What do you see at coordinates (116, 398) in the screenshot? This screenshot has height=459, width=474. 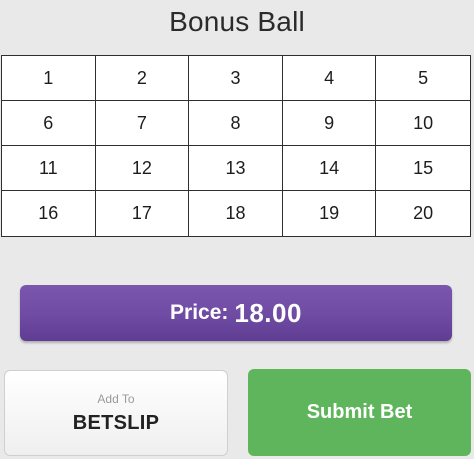 I see `add-to-label: Add To` at bounding box center [116, 398].